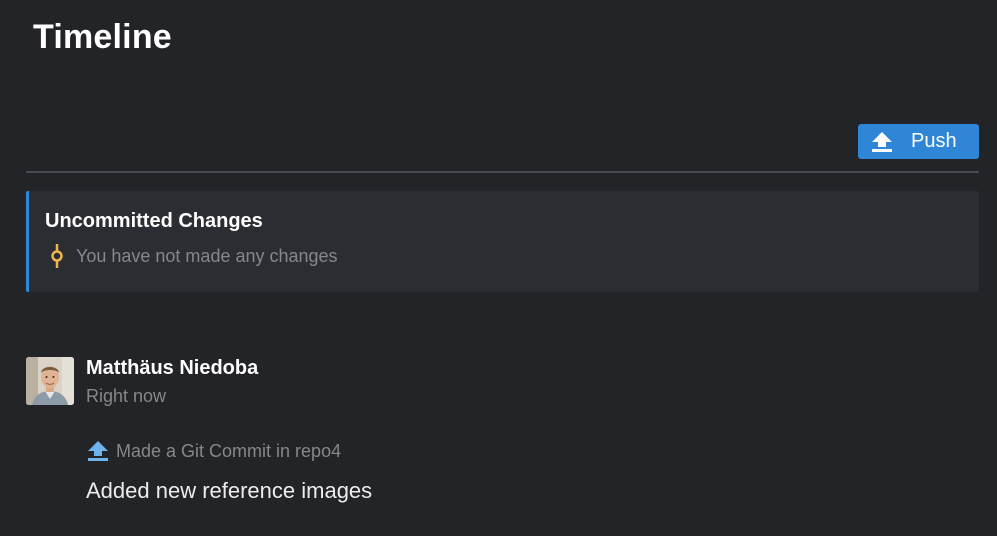 This screenshot has height=536, width=997. What do you see at coordinates (154, 221) in the screenshot?
I see `uncommitted-changes-heading: Uncommitted Changes` at bounding box center [154, 221].